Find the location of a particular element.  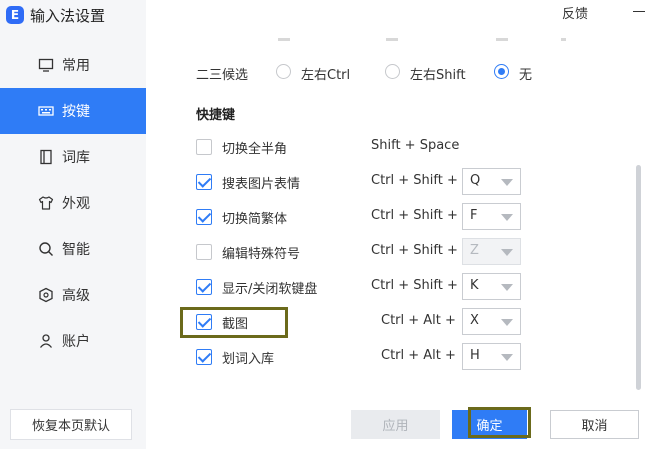

shirt-icon is located at coordinates (46, 203).